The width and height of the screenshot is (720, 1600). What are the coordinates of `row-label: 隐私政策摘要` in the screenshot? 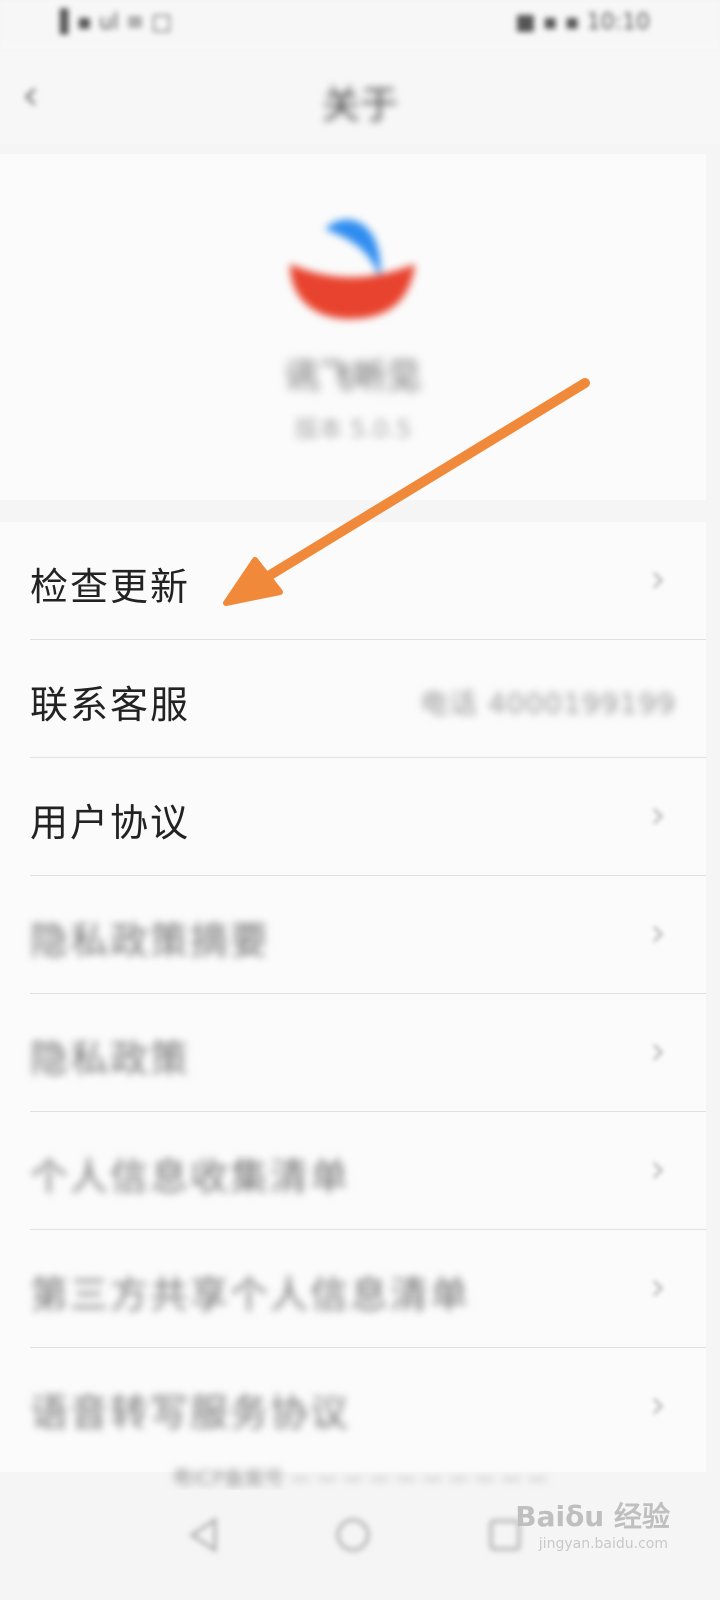 It's located at (150, 941).